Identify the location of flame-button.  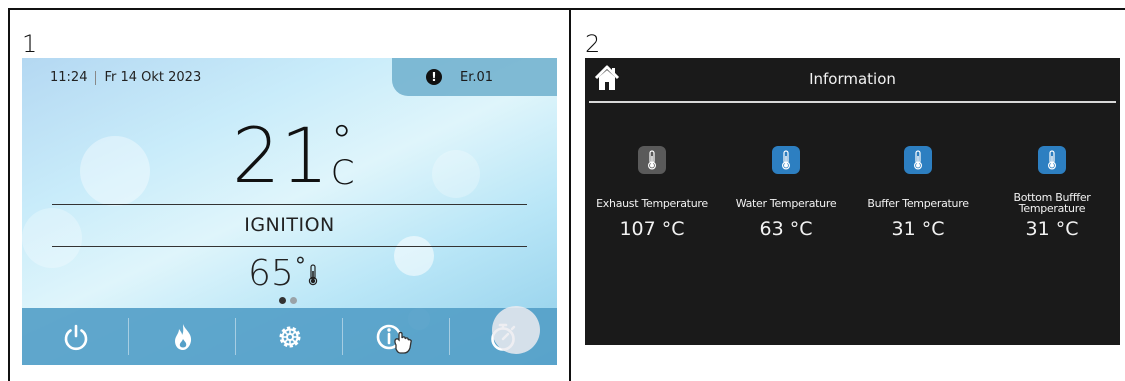
(182, 336).